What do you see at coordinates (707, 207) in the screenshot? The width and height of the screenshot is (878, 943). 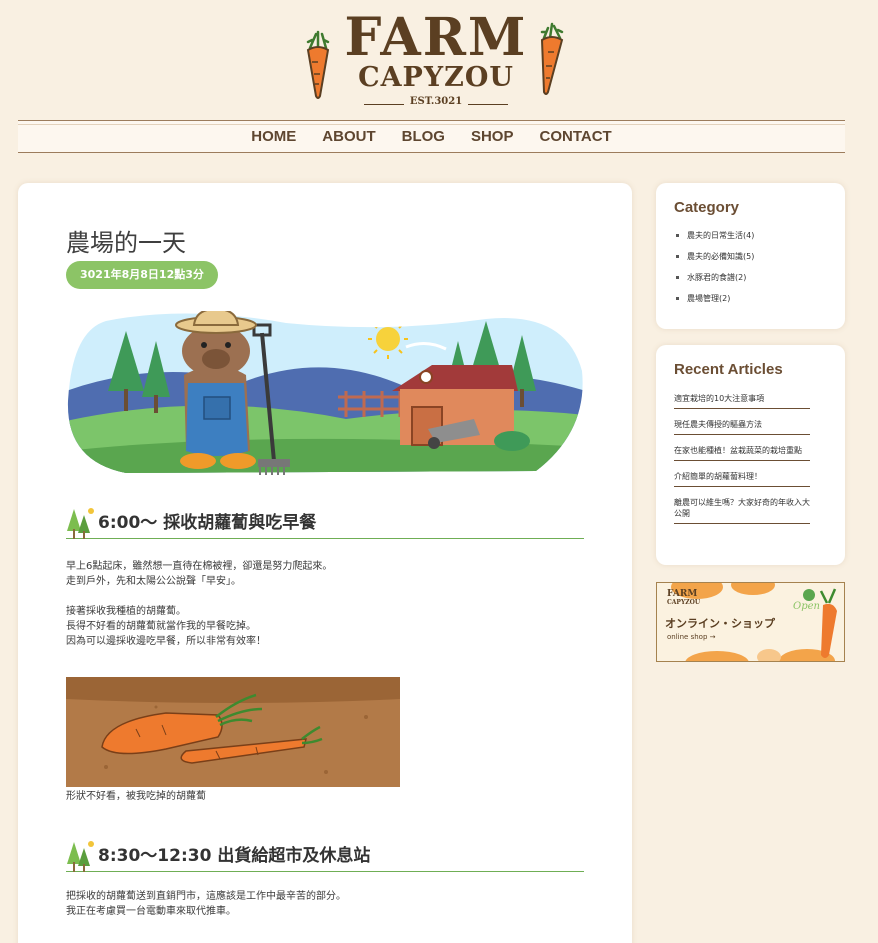 I see `category-title: Category` at bounding box center [707, 207].